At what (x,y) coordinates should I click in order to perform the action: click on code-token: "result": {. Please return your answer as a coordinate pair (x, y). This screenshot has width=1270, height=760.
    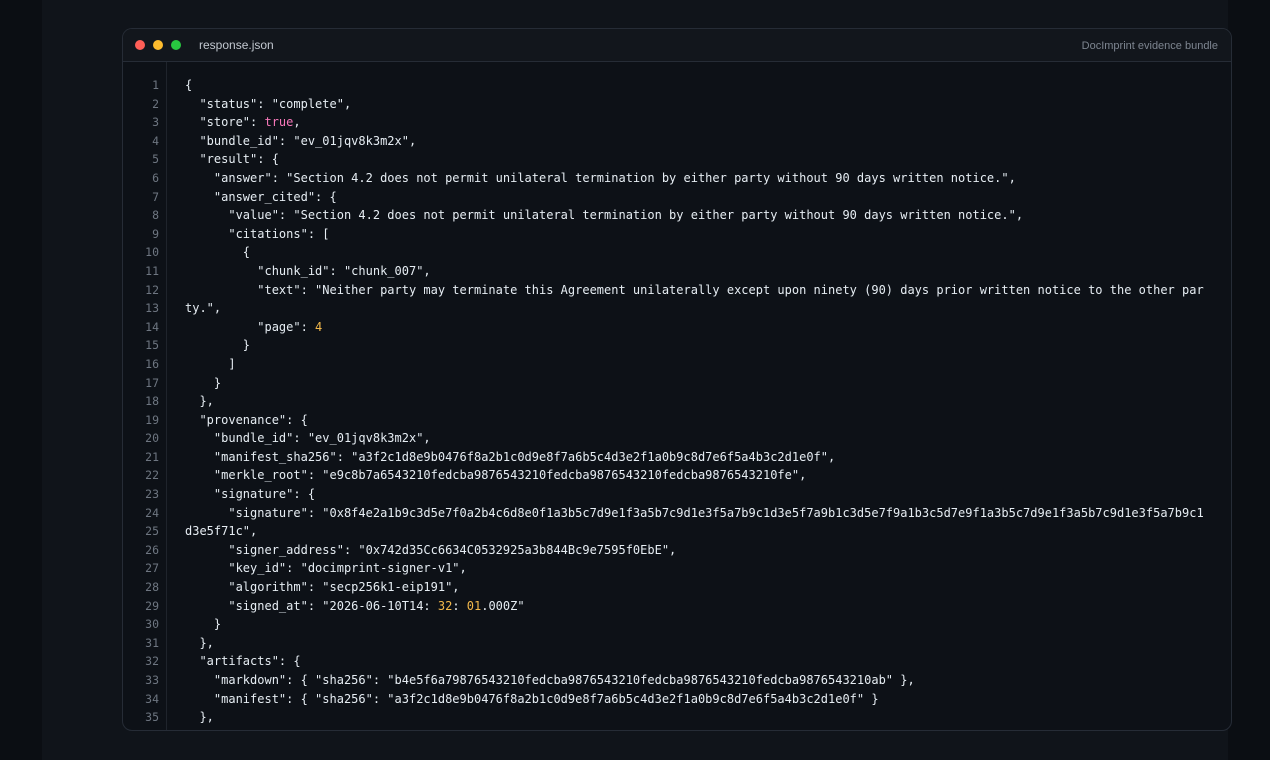
    Looking at the image, I should click on (232, 159).